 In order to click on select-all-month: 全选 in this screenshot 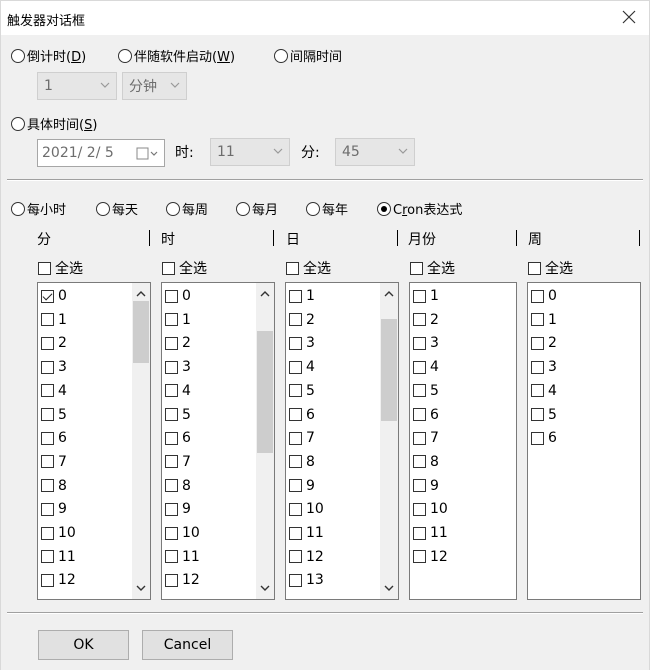, I will do `click(432, 268)`.